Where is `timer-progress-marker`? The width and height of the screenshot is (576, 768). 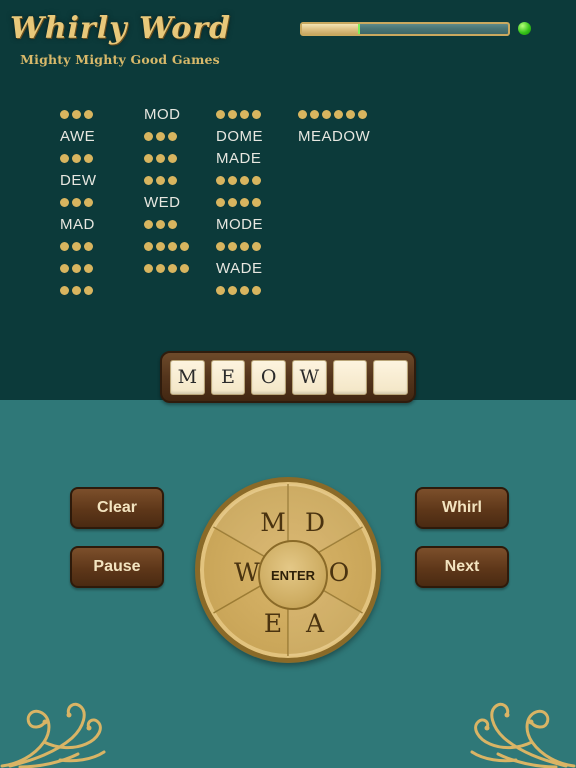 timer-progress-marker is located at coordinates (358, 29).